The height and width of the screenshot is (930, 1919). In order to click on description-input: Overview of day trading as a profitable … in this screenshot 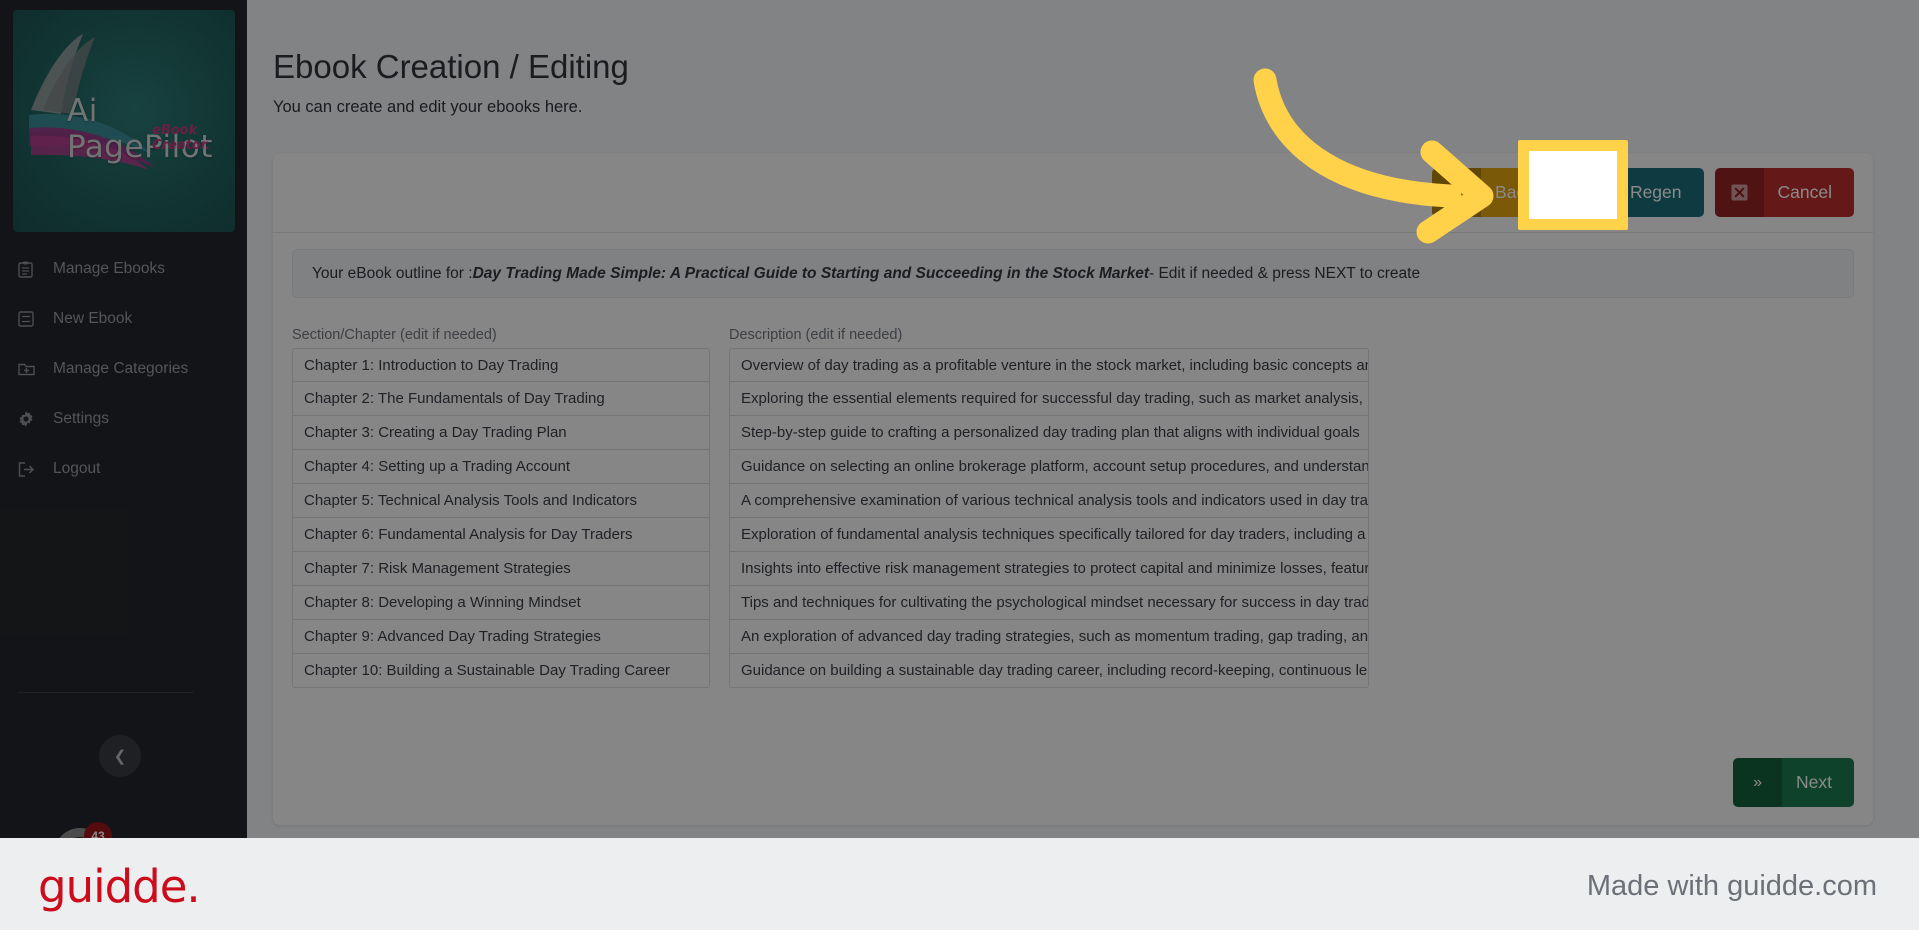, I will do `click(1049, 365)`.